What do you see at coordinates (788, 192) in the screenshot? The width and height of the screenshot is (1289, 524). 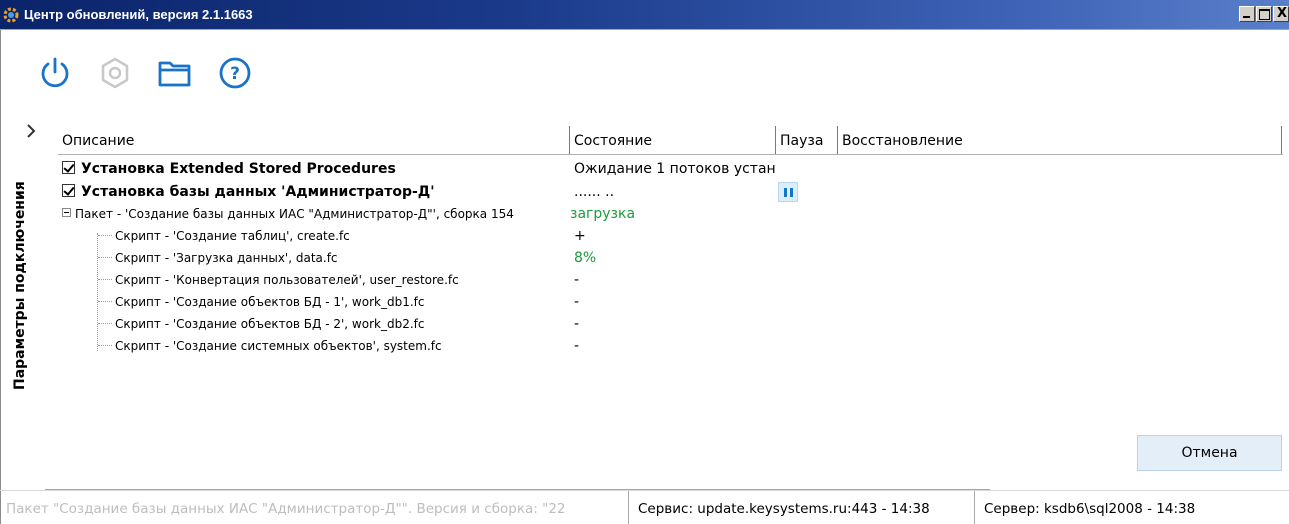 I see `pause-button` at bounding box center [788, 192].